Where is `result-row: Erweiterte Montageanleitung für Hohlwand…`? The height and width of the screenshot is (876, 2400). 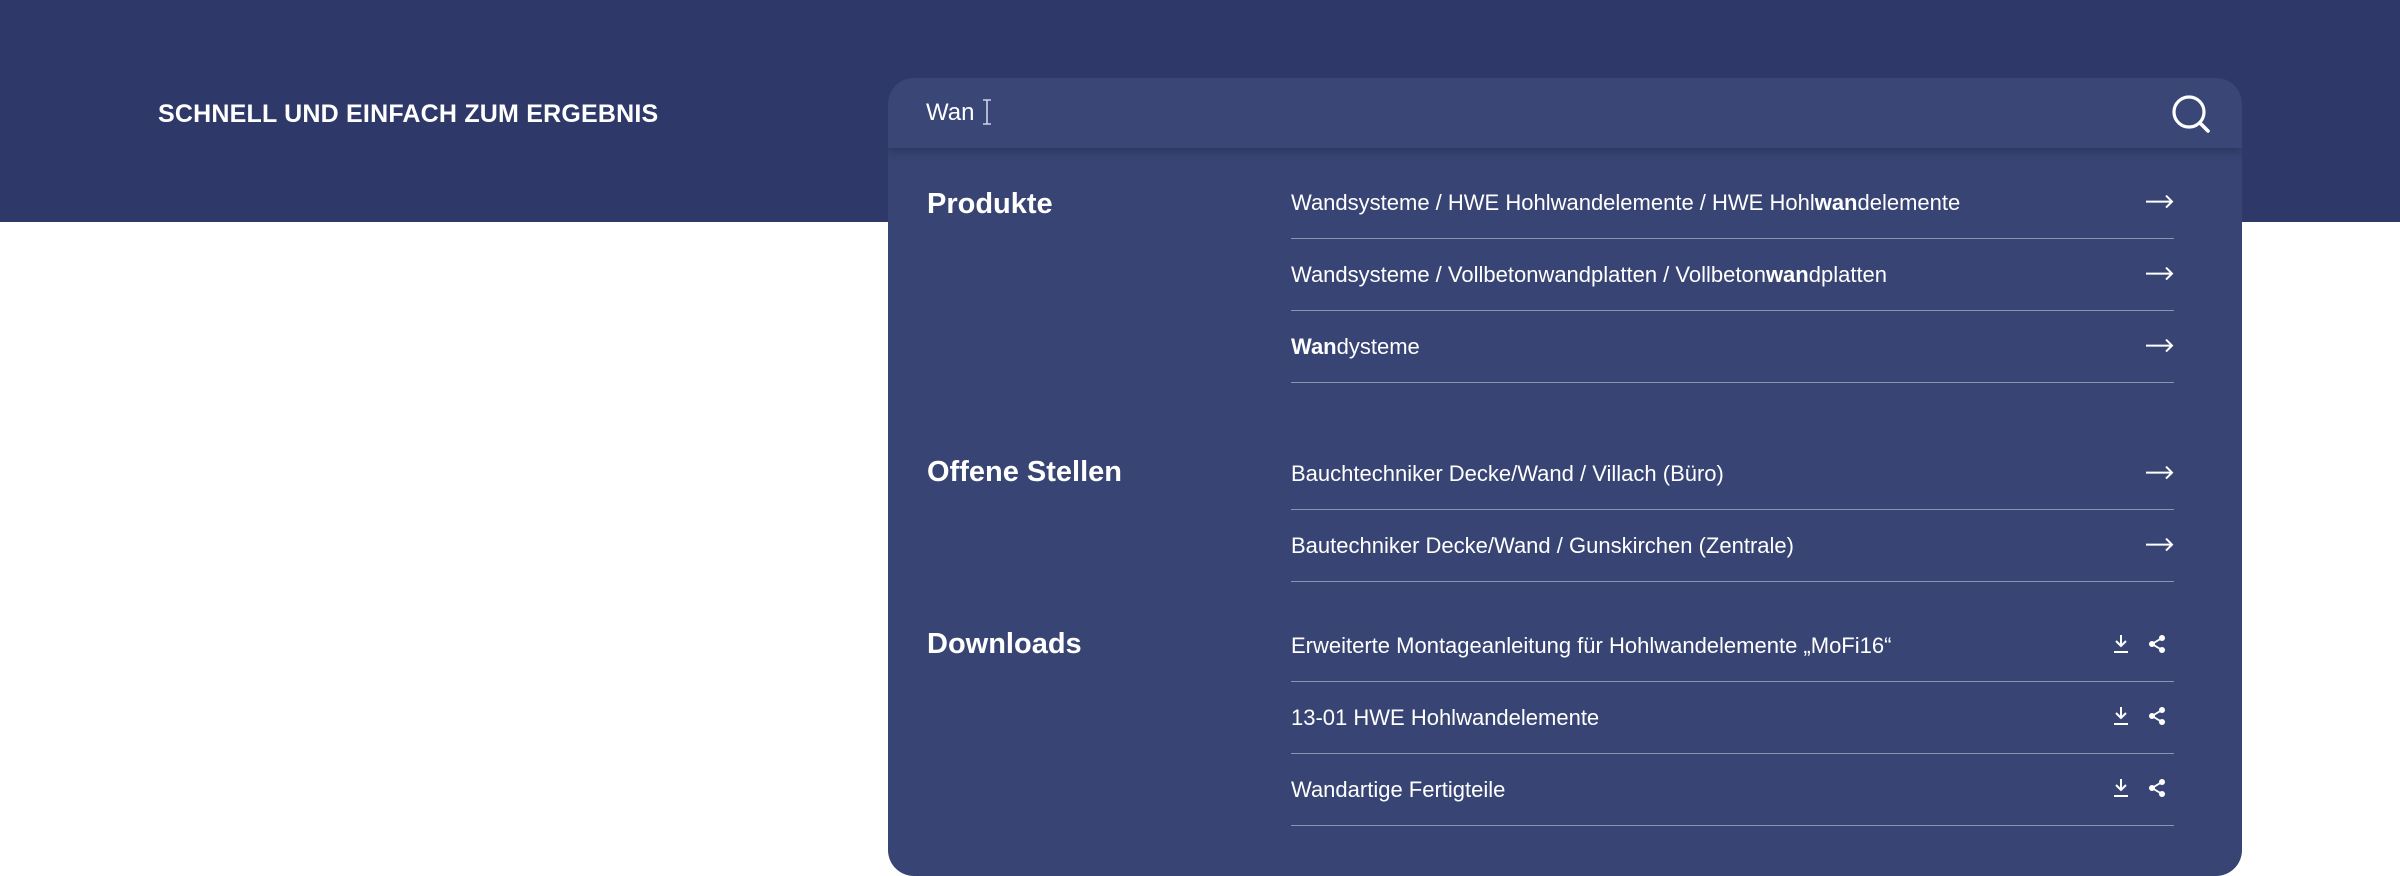 result-row: Erweiterte Montageanleitung für Hohlwand… is located at coordinates (1732, 646).